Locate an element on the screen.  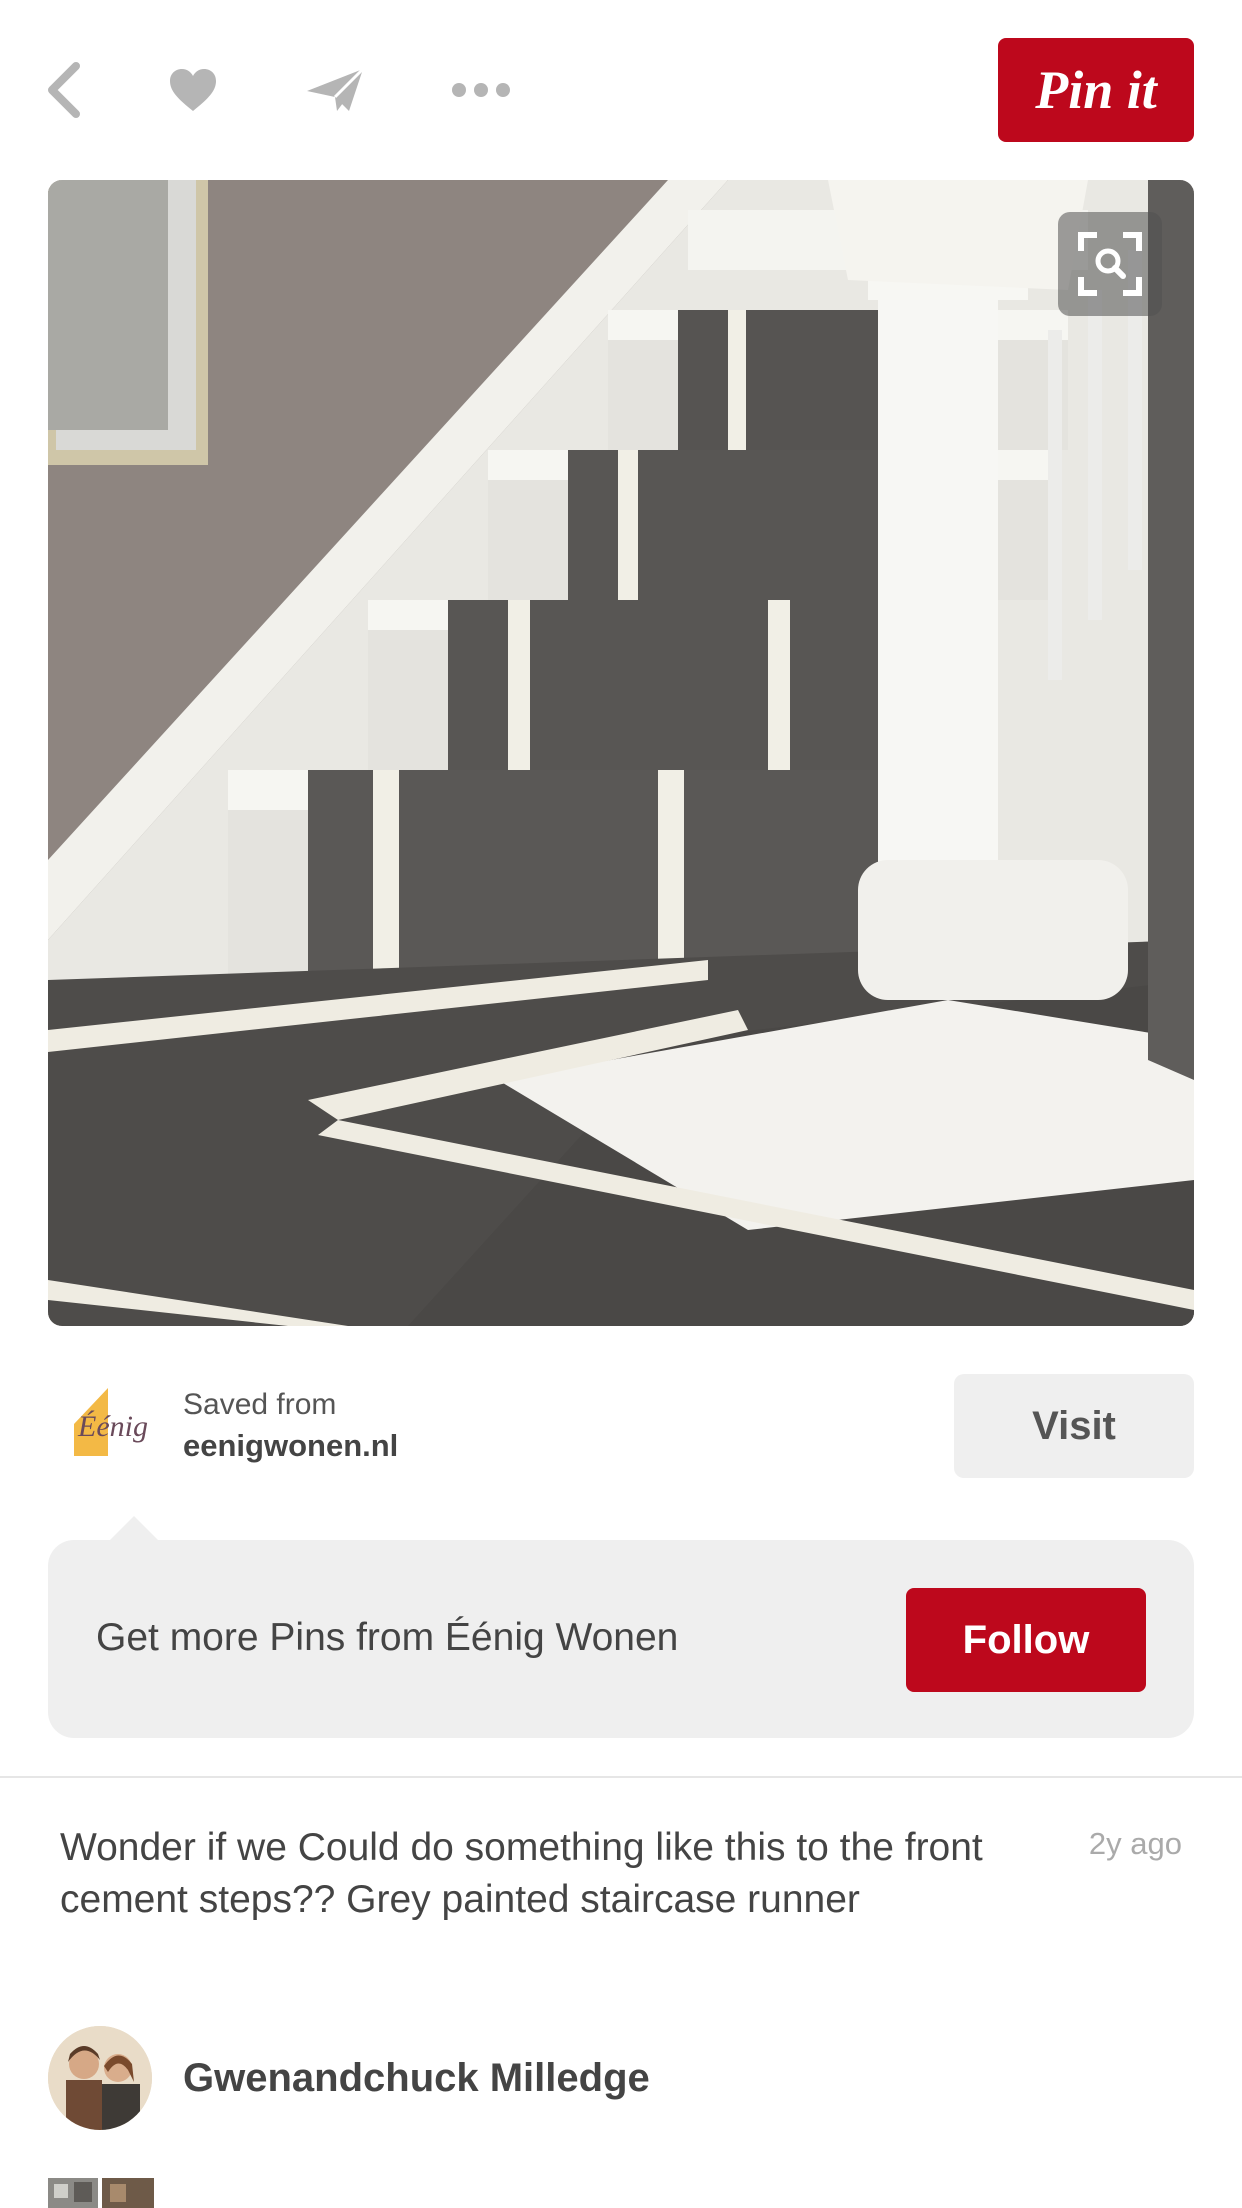
send-icon is located at coordinates (335, 90).